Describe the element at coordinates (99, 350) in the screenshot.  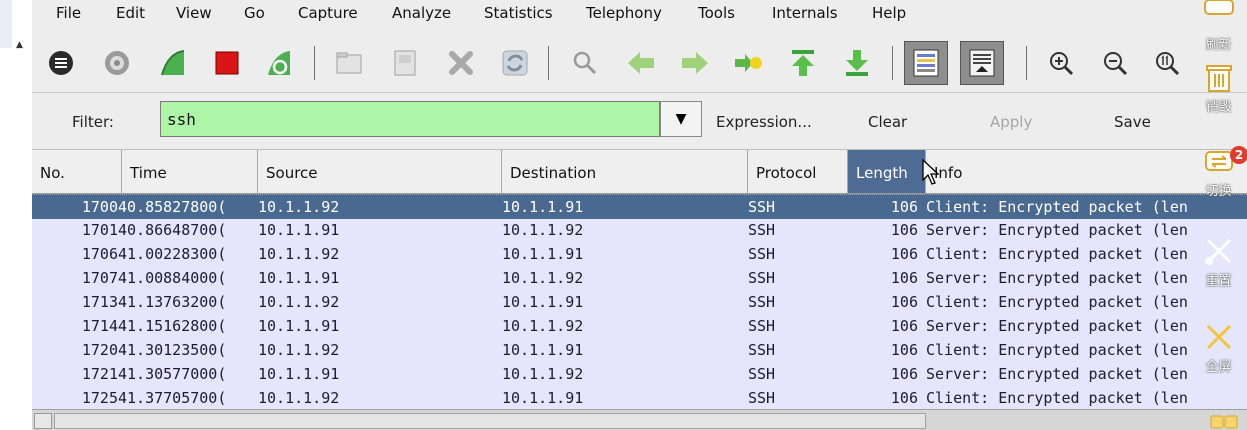
I see `packet-no-cell: 1720` at that location.